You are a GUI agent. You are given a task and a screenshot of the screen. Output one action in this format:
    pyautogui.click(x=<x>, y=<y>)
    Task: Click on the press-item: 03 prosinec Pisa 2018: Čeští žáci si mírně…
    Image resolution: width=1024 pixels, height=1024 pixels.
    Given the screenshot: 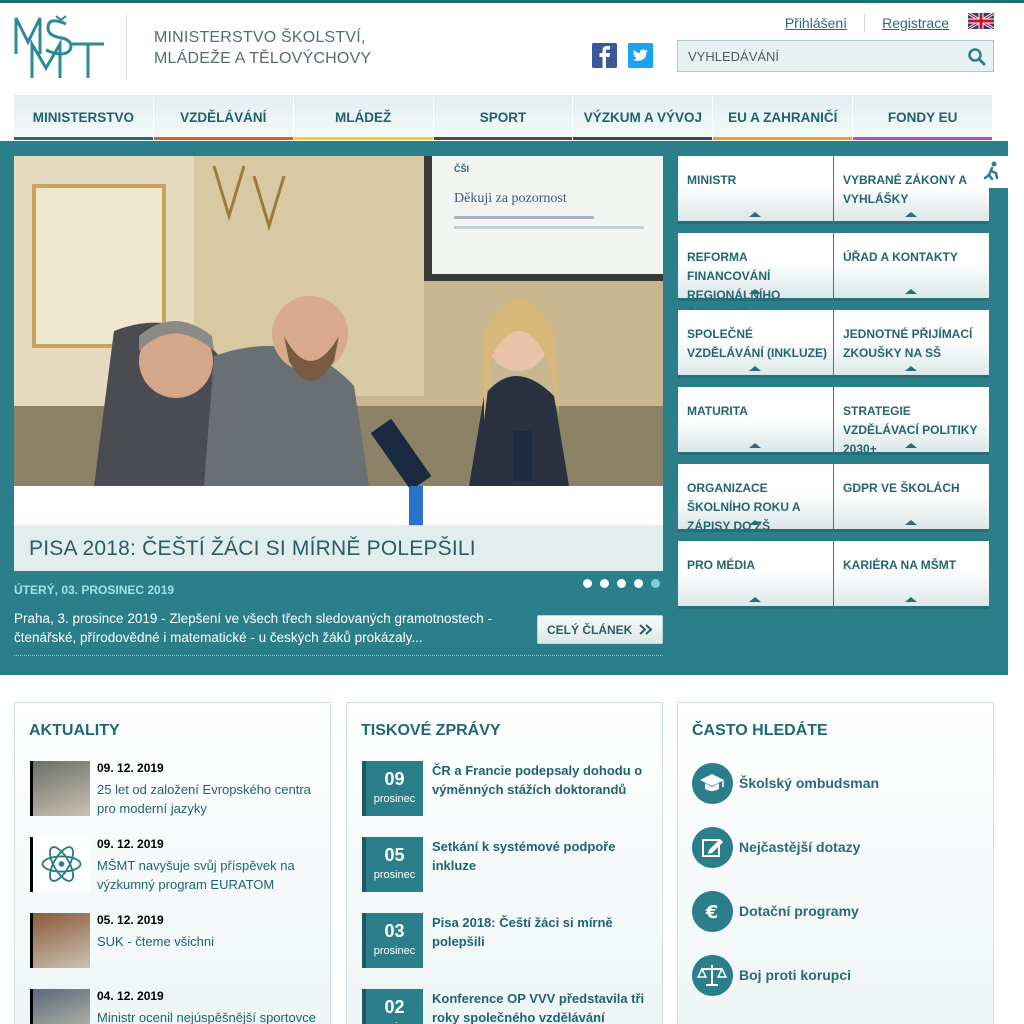 What is the action you would take?
    pyautogui.click(x=509, y=943)
    